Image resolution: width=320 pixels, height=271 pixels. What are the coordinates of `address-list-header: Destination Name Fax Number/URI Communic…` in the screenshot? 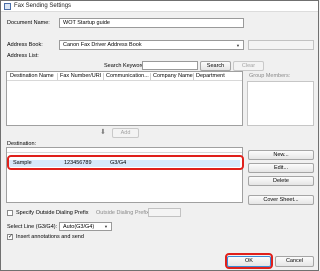 It's located at (124, 76).